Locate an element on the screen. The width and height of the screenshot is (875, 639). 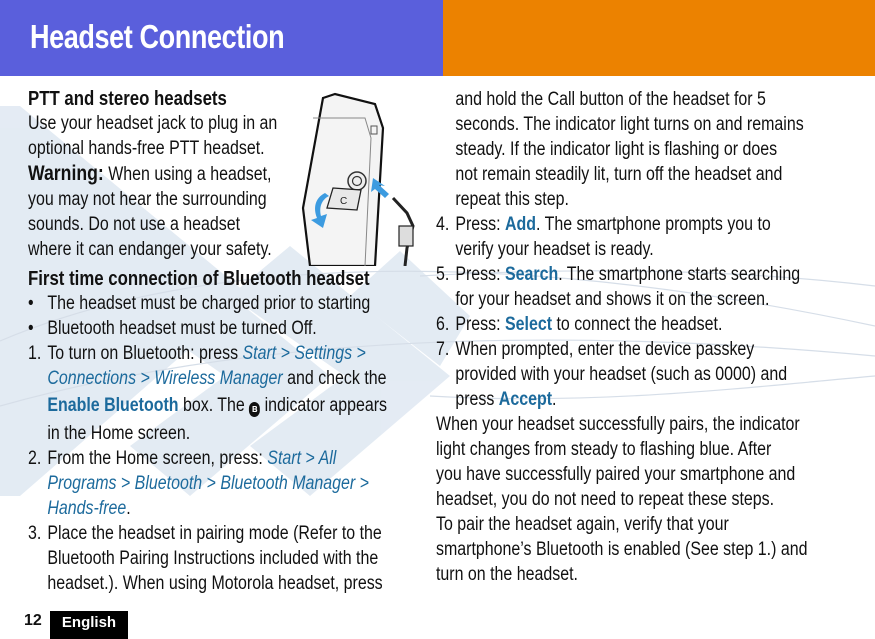
page-number: 12 is located at coordinates (33, 620).